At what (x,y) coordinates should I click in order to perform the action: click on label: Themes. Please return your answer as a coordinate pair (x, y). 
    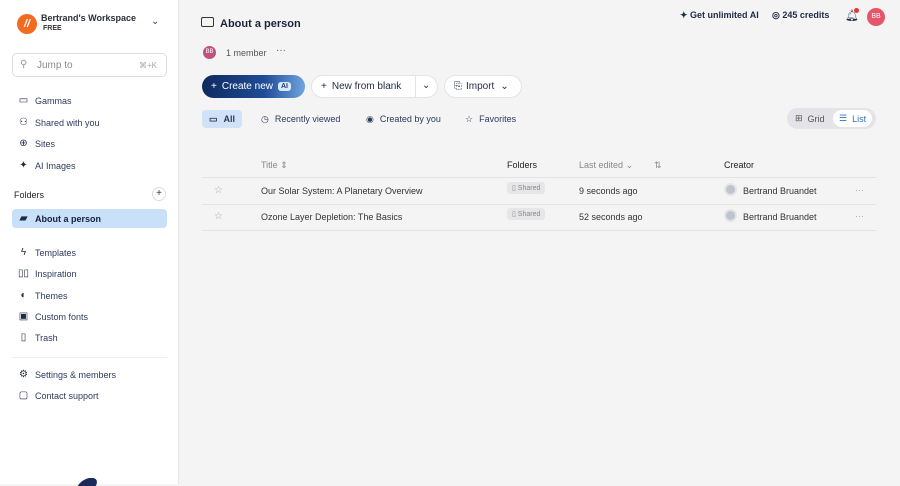
    Looking at the image, I should click on (51, 295).